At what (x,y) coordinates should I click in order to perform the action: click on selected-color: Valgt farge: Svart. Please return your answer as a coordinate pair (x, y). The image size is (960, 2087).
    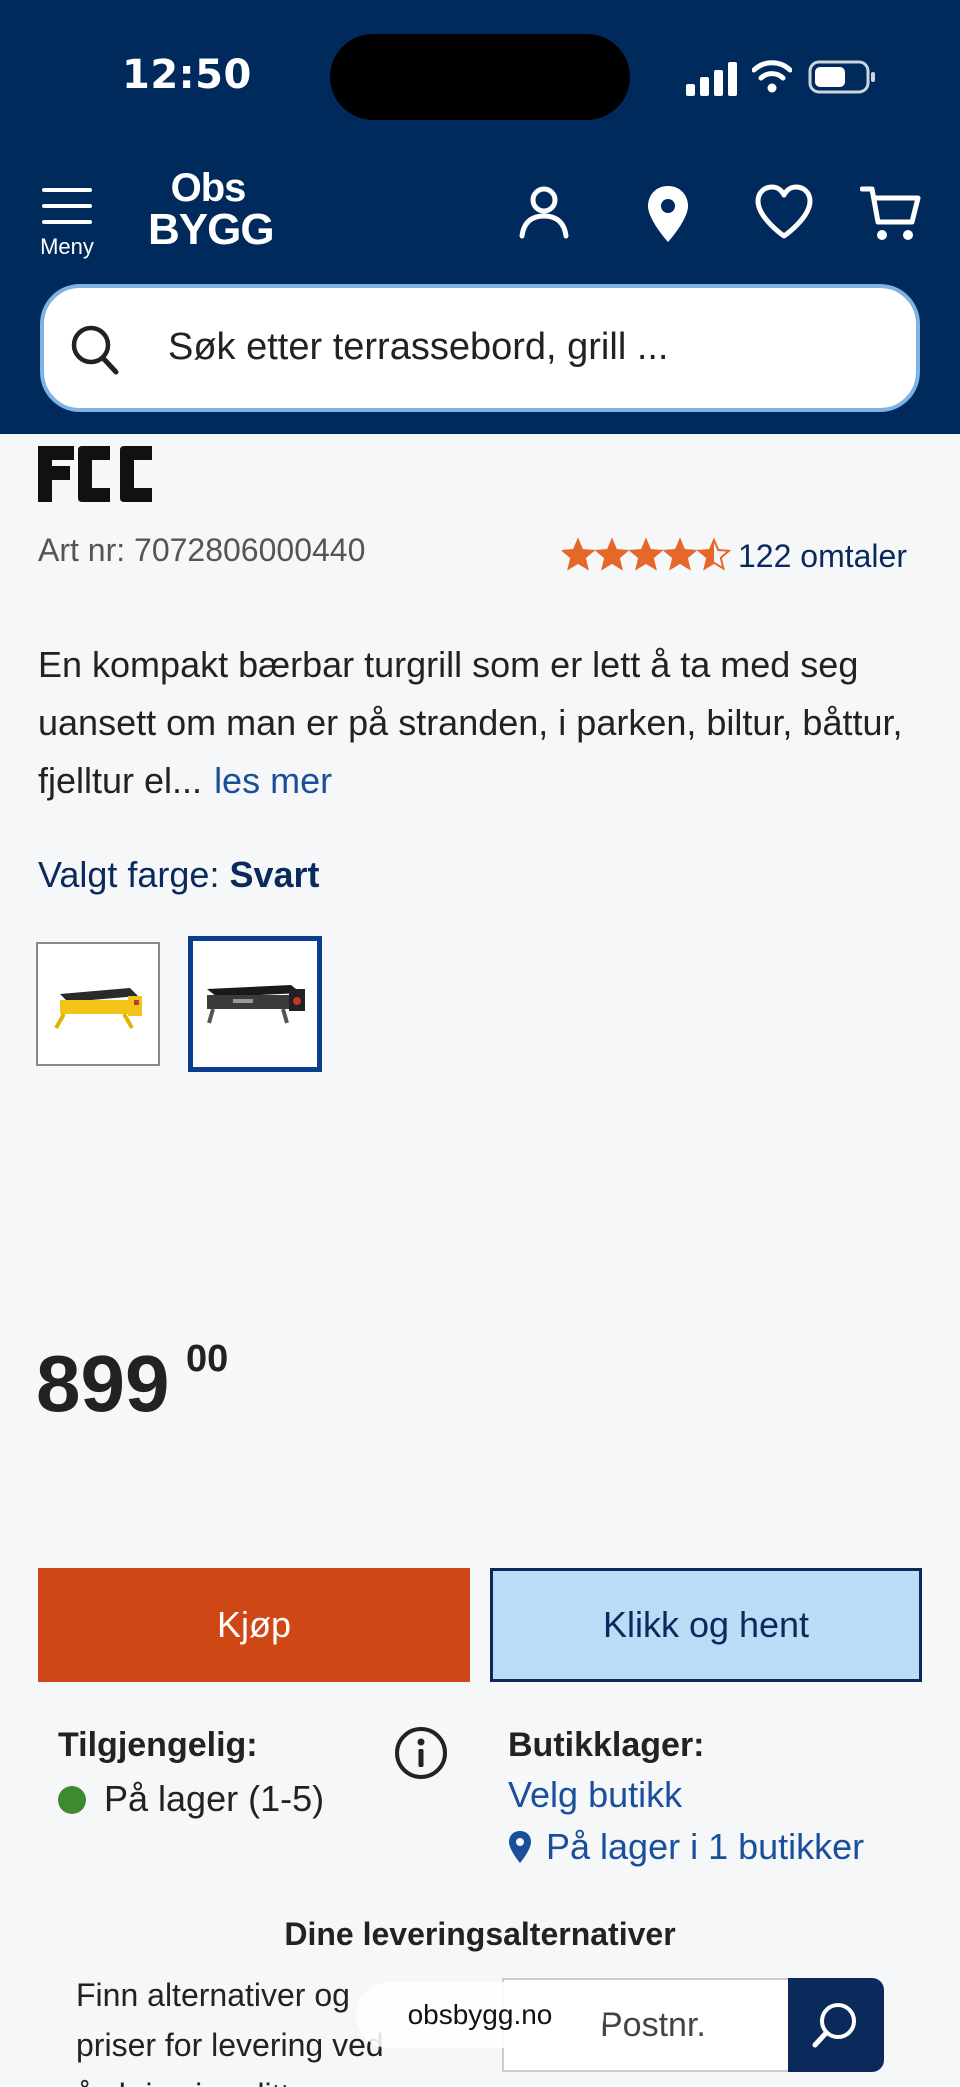
    Looking at the image, I should click on (179, 875).